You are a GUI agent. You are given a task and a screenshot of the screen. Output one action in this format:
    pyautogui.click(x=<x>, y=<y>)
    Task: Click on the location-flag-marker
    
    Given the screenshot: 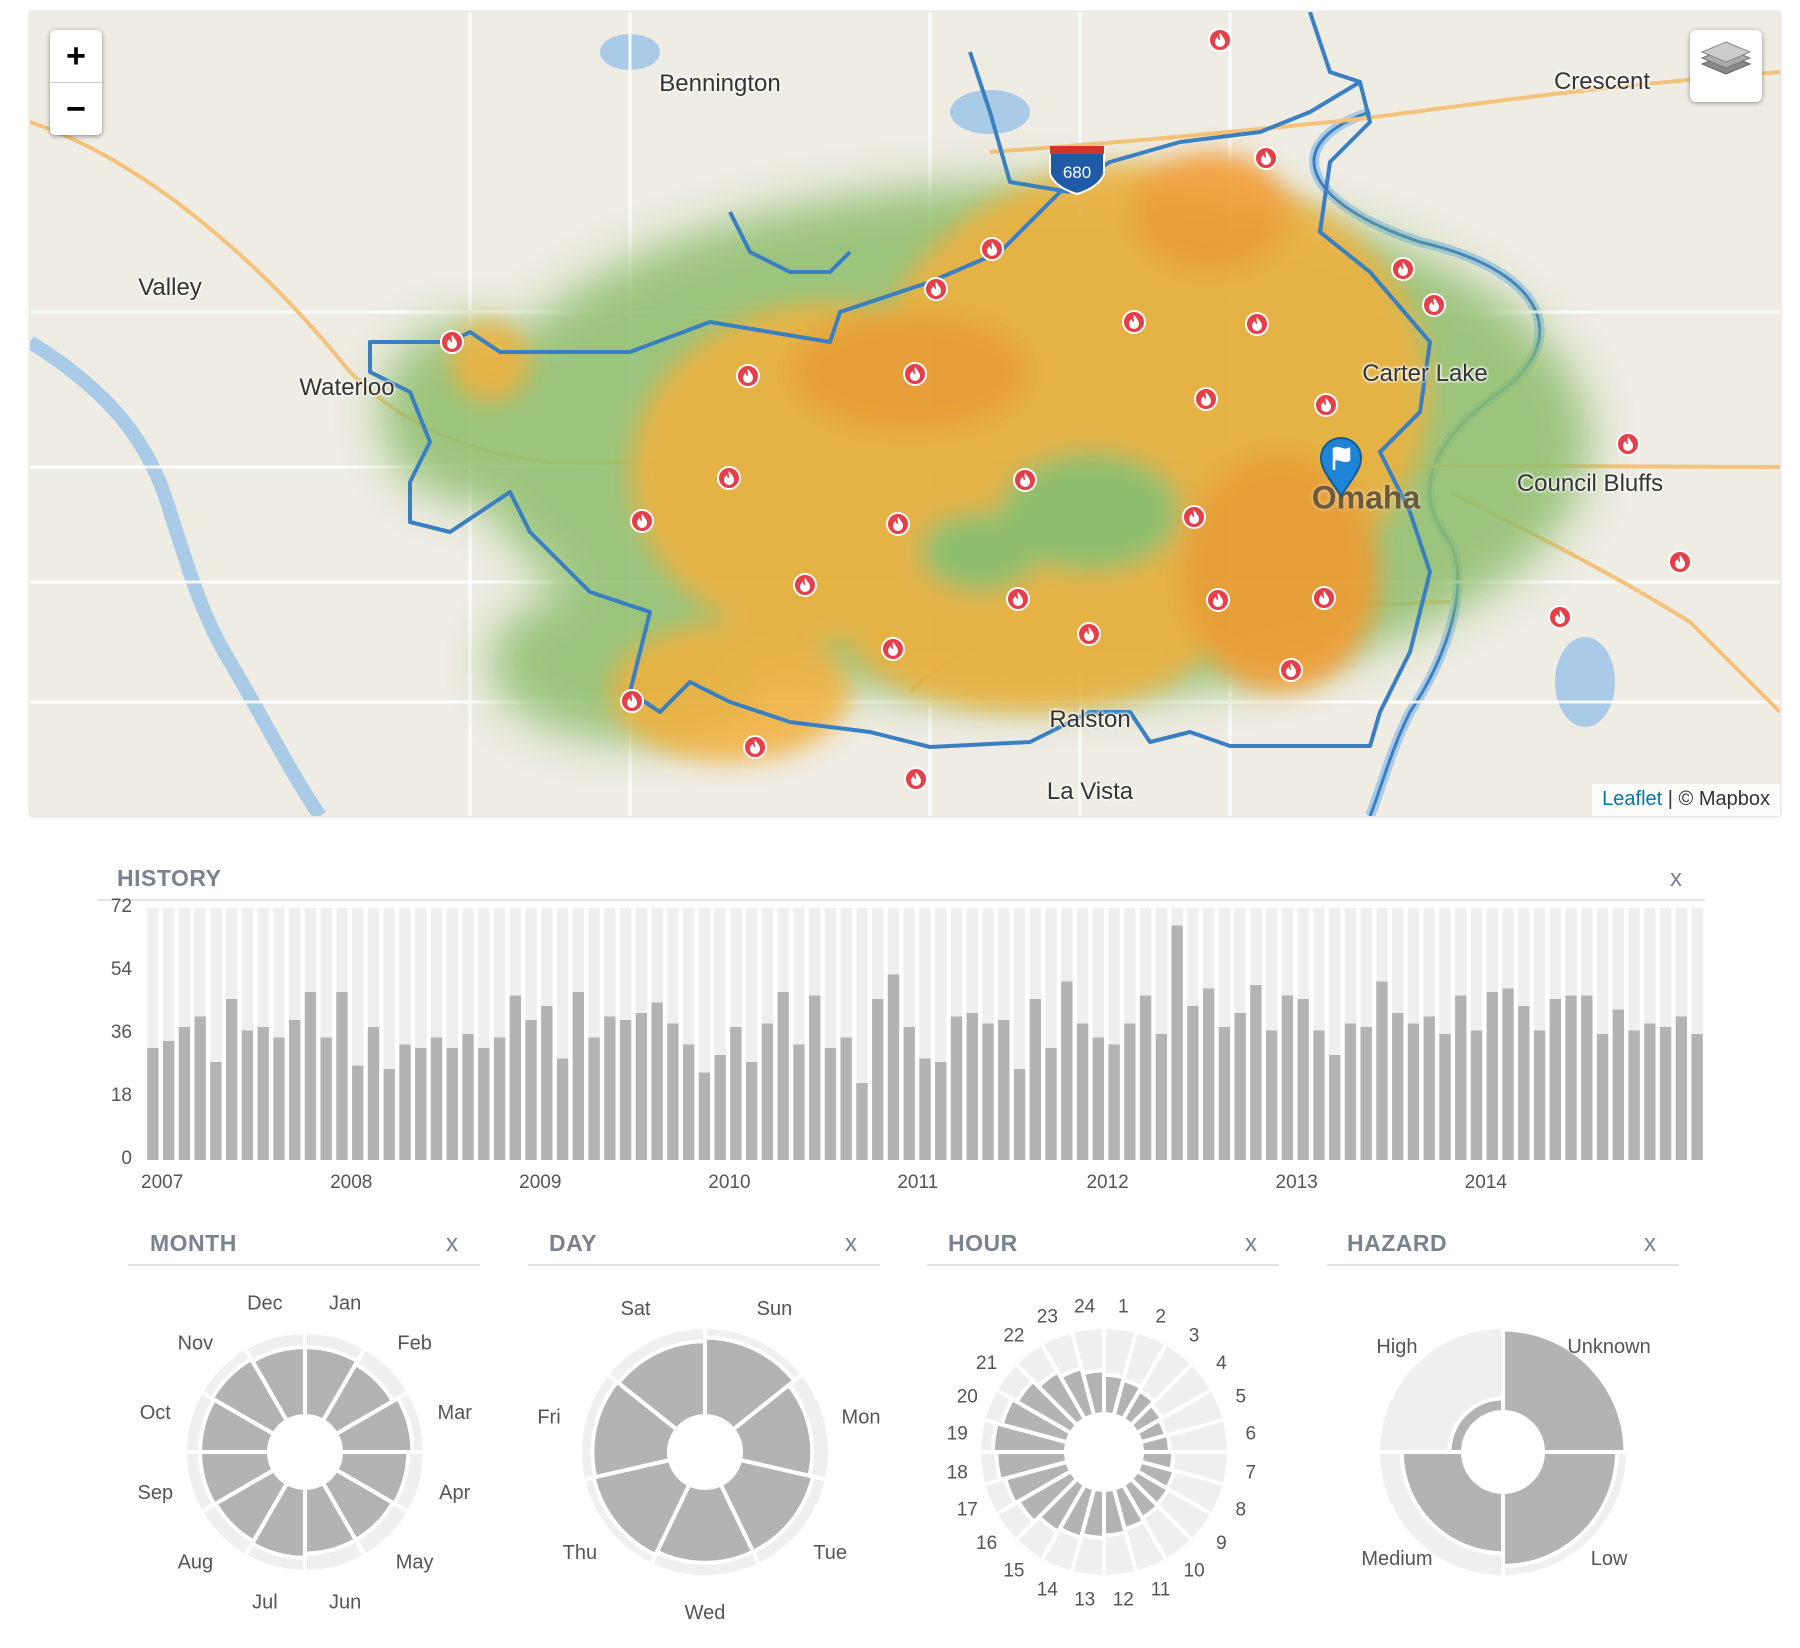 What is the action you would take?
    pyautogui.click(x=1341, y=467)
    